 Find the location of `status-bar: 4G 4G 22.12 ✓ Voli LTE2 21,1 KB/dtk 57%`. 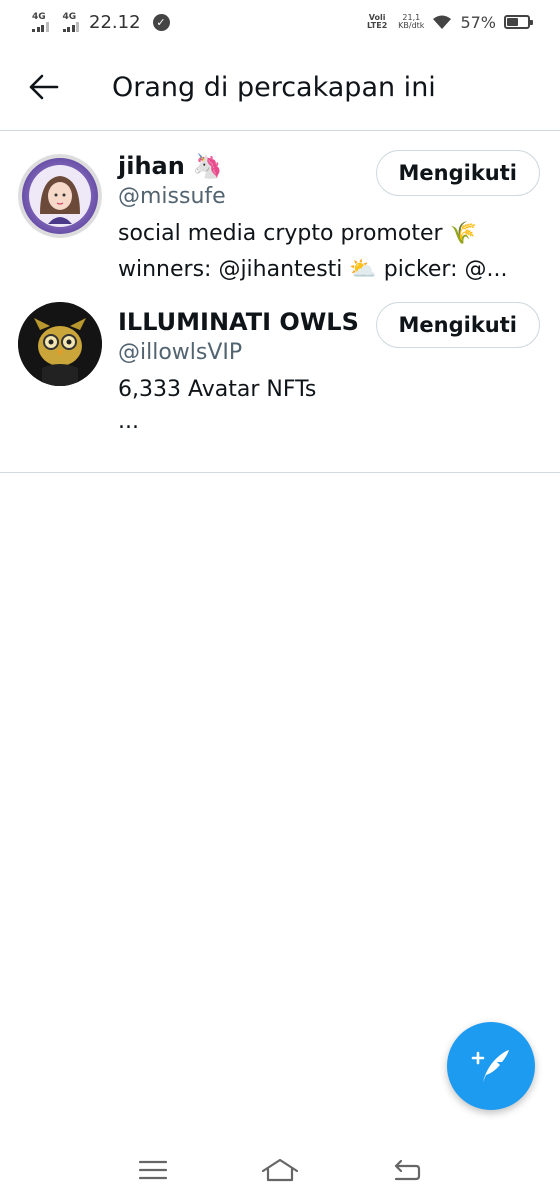

status-bar: 4G 4G 22.12 ✓ Voli LTE2 21,1 KB/dtk 57% is located at coordinates (280, 22).